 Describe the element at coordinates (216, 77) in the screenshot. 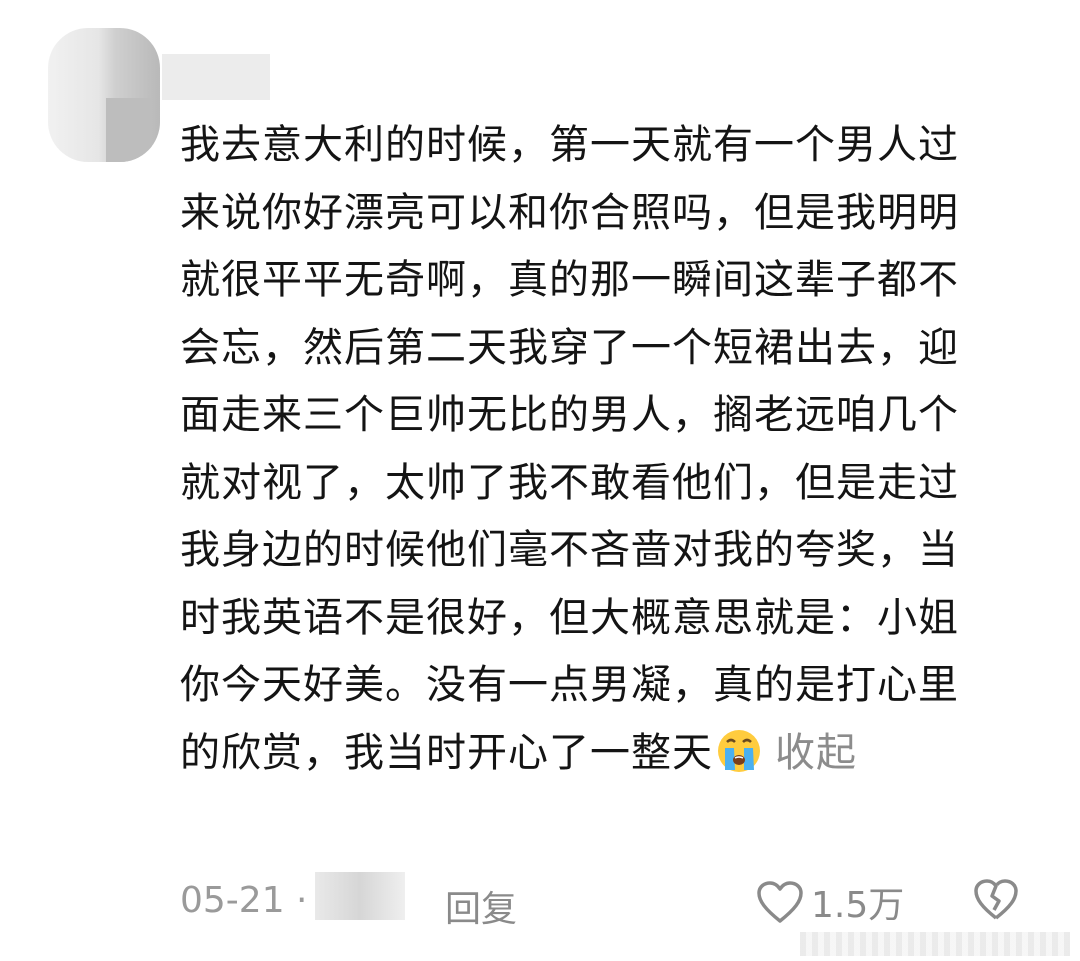

I see `username-redacted` at that location.